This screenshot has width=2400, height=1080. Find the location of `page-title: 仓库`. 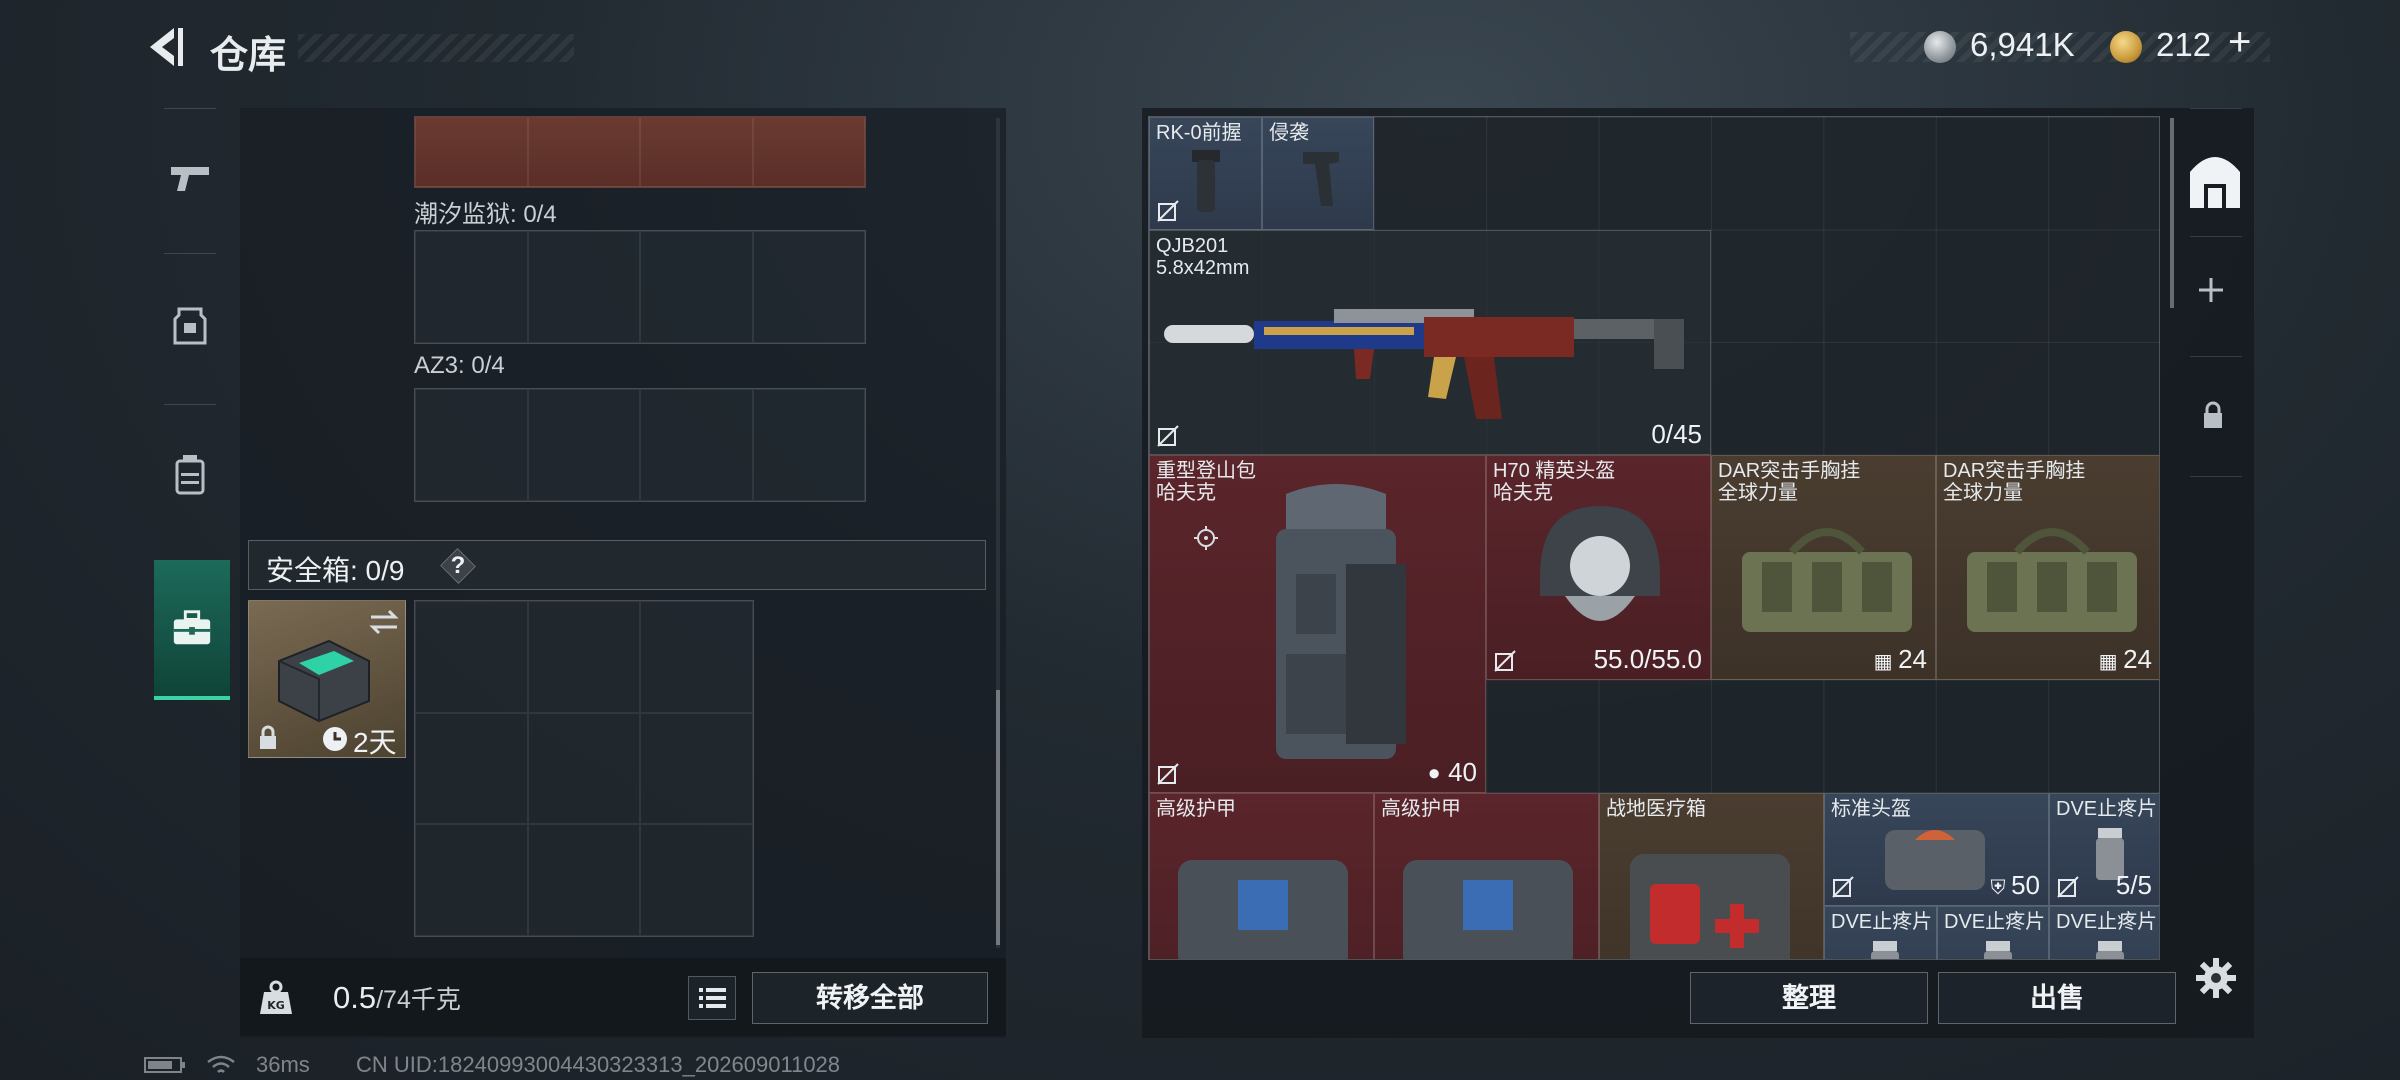

page-title: 仓库 is located at coordinates (248, 55).